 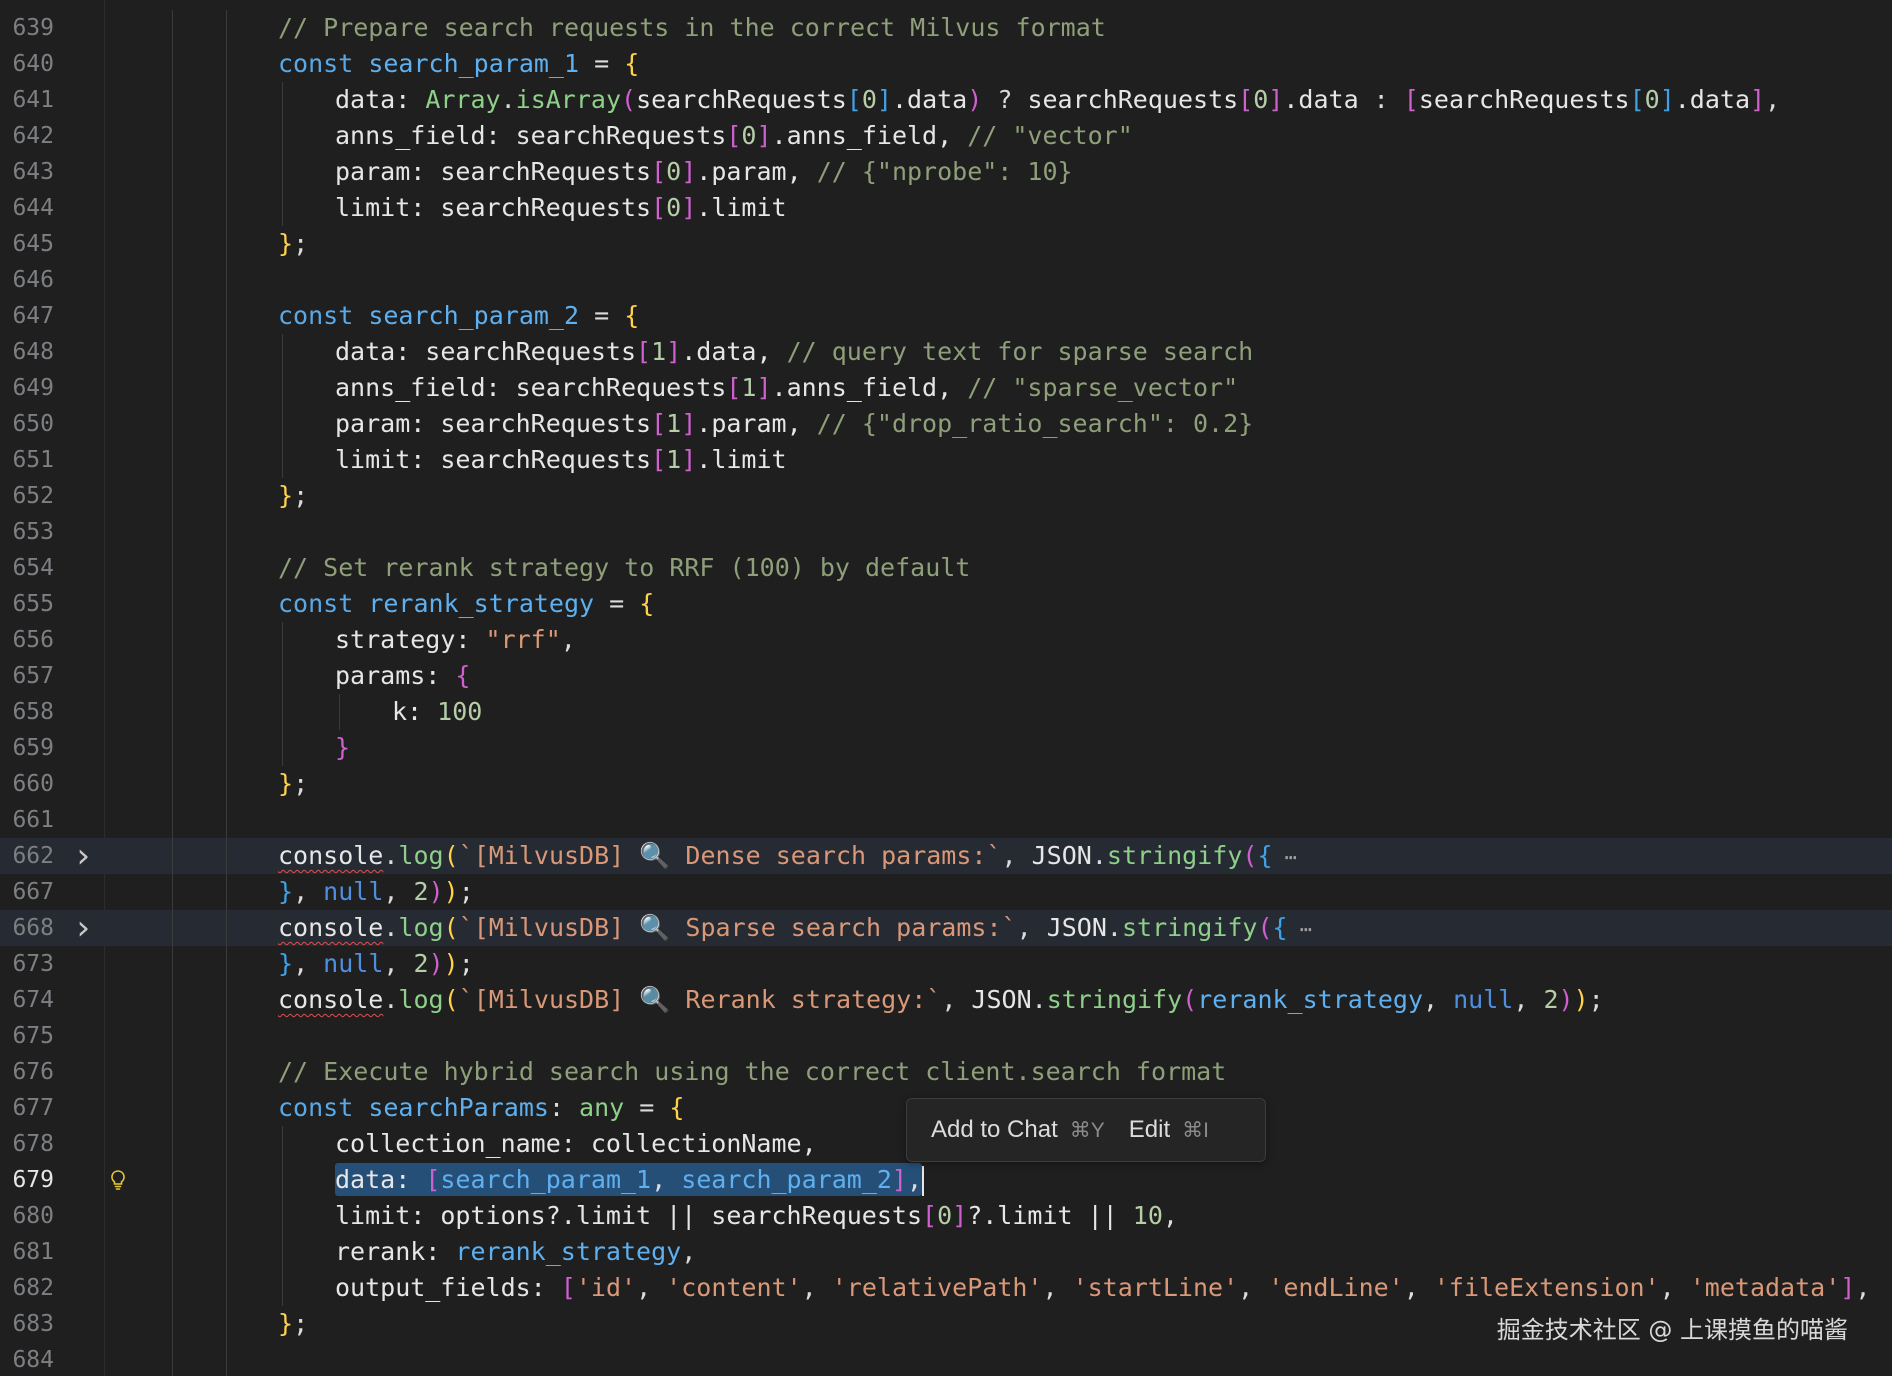 What do you see at coordinates (946, 640) in the screenshot?
I see `code-line: 656 strategy: "rrf",` at bounding box center [946, 640].